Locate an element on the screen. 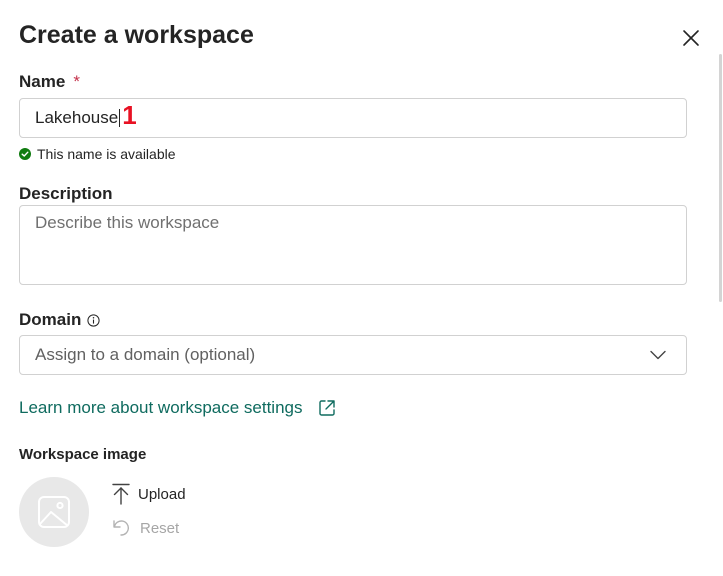 This screenshot has height=576, width=723. close-icon is located at coordinates (691, 38).